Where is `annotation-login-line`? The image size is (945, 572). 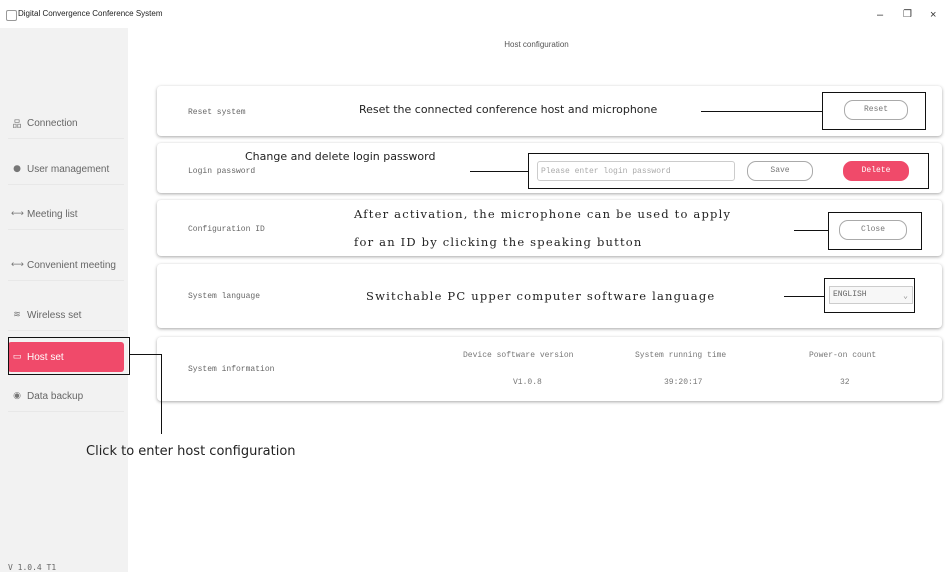 annotation-login-line is located at coordinates (499, 172).